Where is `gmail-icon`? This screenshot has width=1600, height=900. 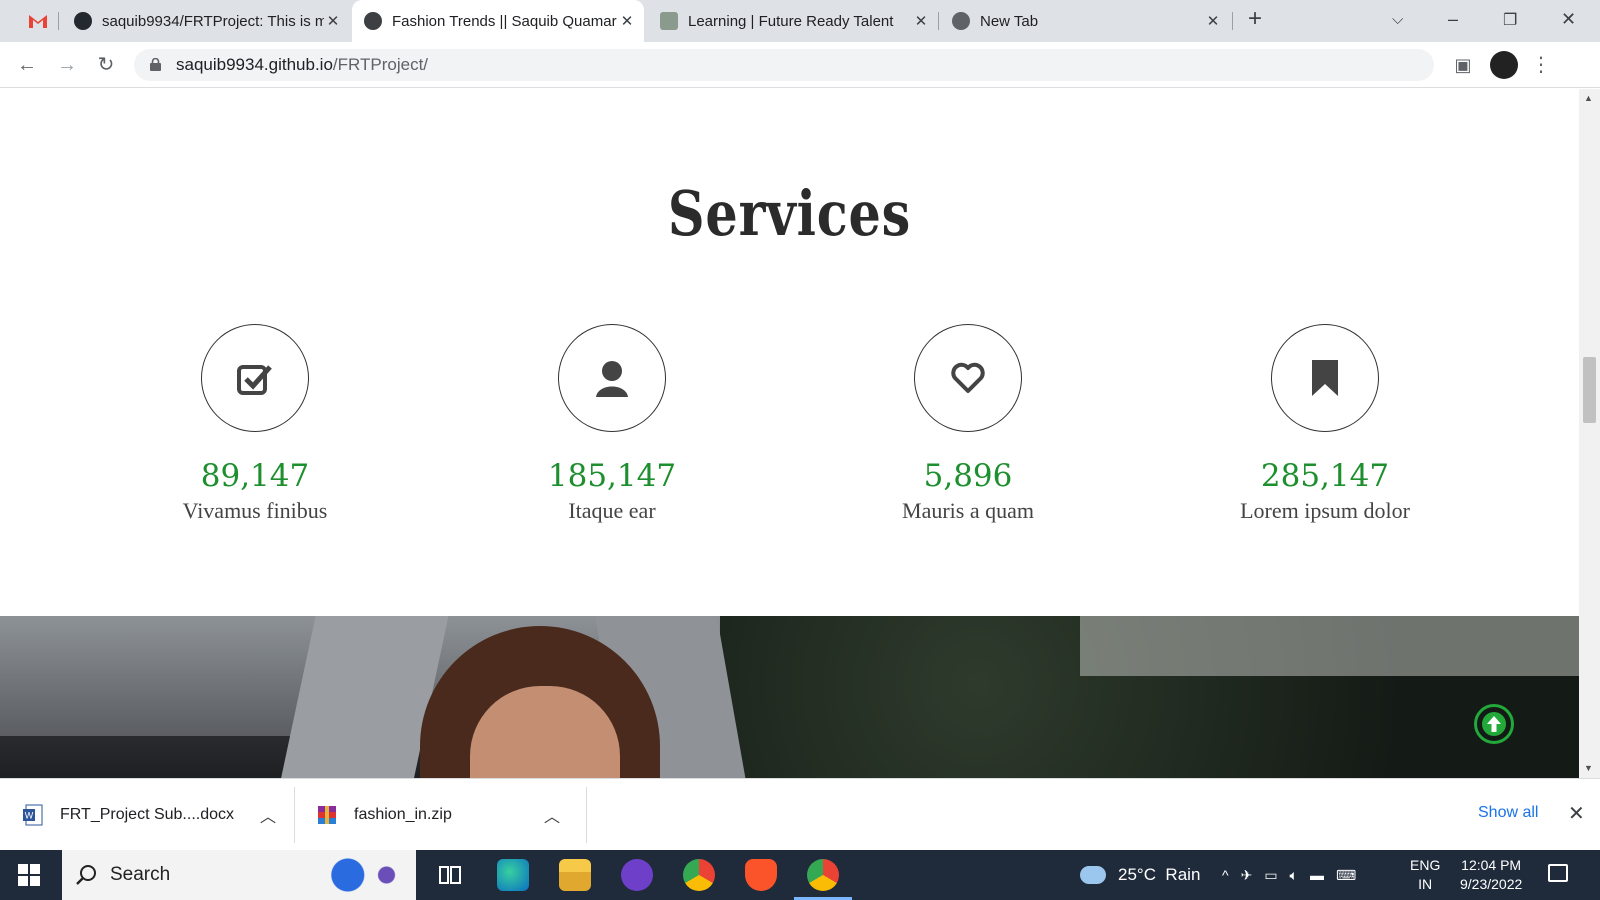 gmail-icon is located at coordinates (38, 21).